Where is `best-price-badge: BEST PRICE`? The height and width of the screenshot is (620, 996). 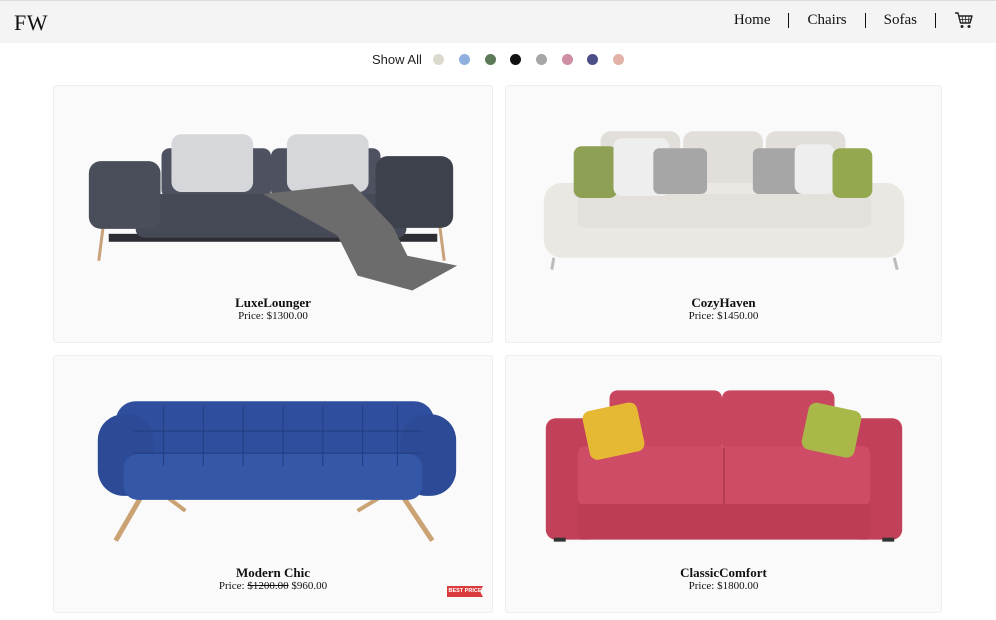 best-price-badge: BEST PRICE is located at coordinates (465, 591).